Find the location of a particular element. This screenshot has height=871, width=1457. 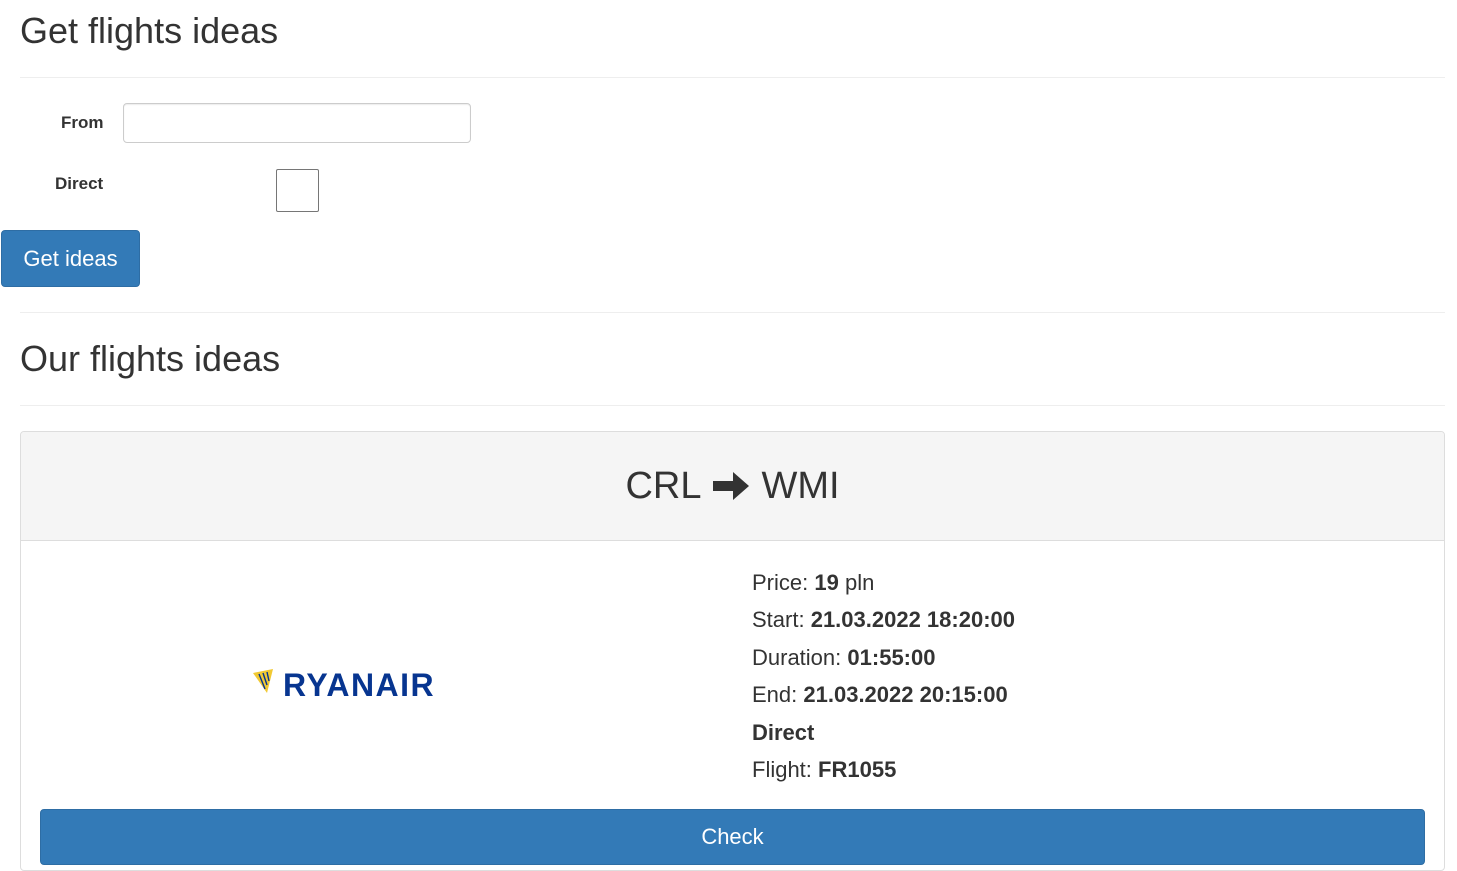

end-row: End: 21.03.2022 20:15:00 is located at coordinates (883, 694).